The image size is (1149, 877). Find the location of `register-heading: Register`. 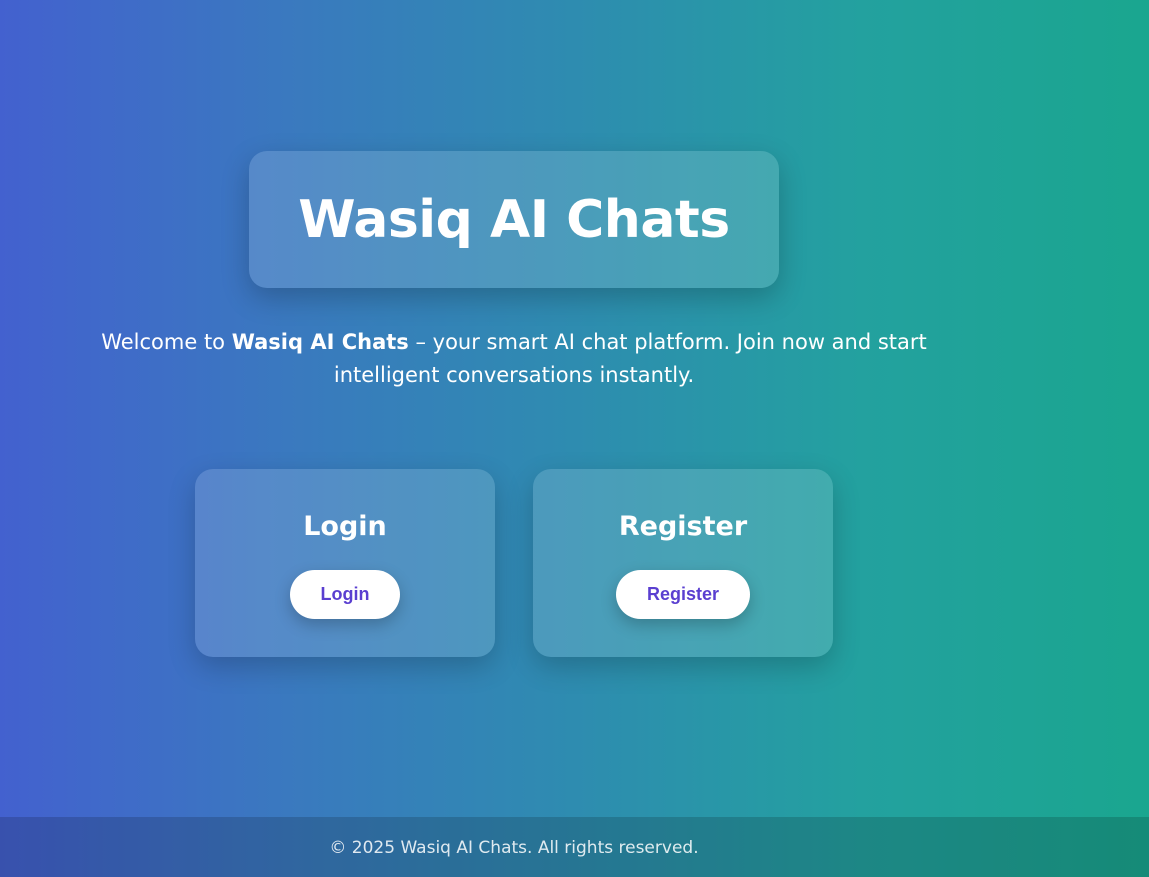

register-heading: Register is located at coordinates (683, 526).